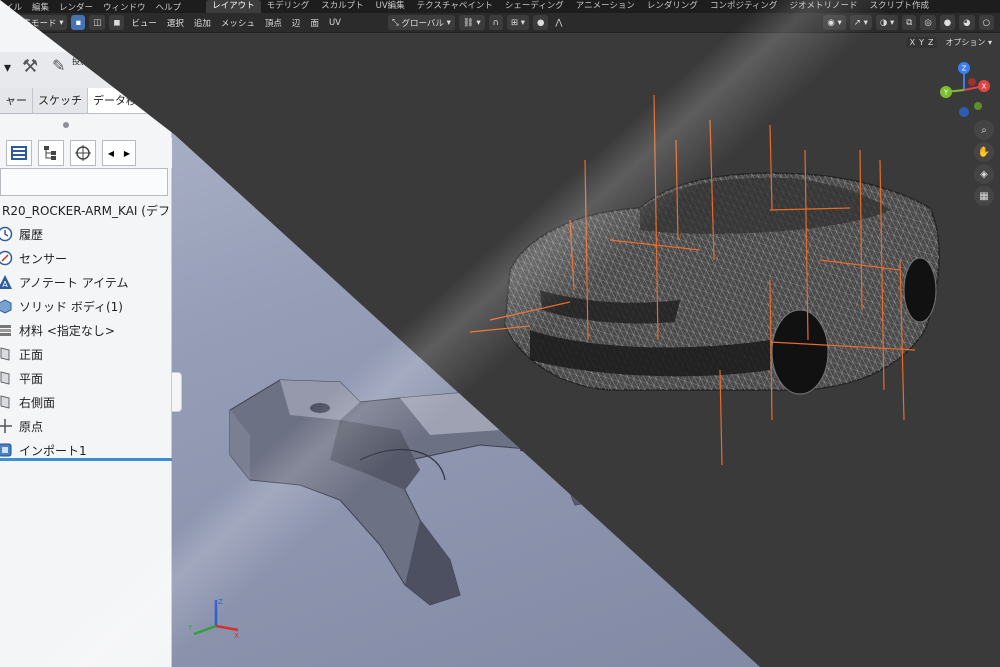  I want to click on workspace-tab-scripting: スクリプト作成, so click(899, 6).